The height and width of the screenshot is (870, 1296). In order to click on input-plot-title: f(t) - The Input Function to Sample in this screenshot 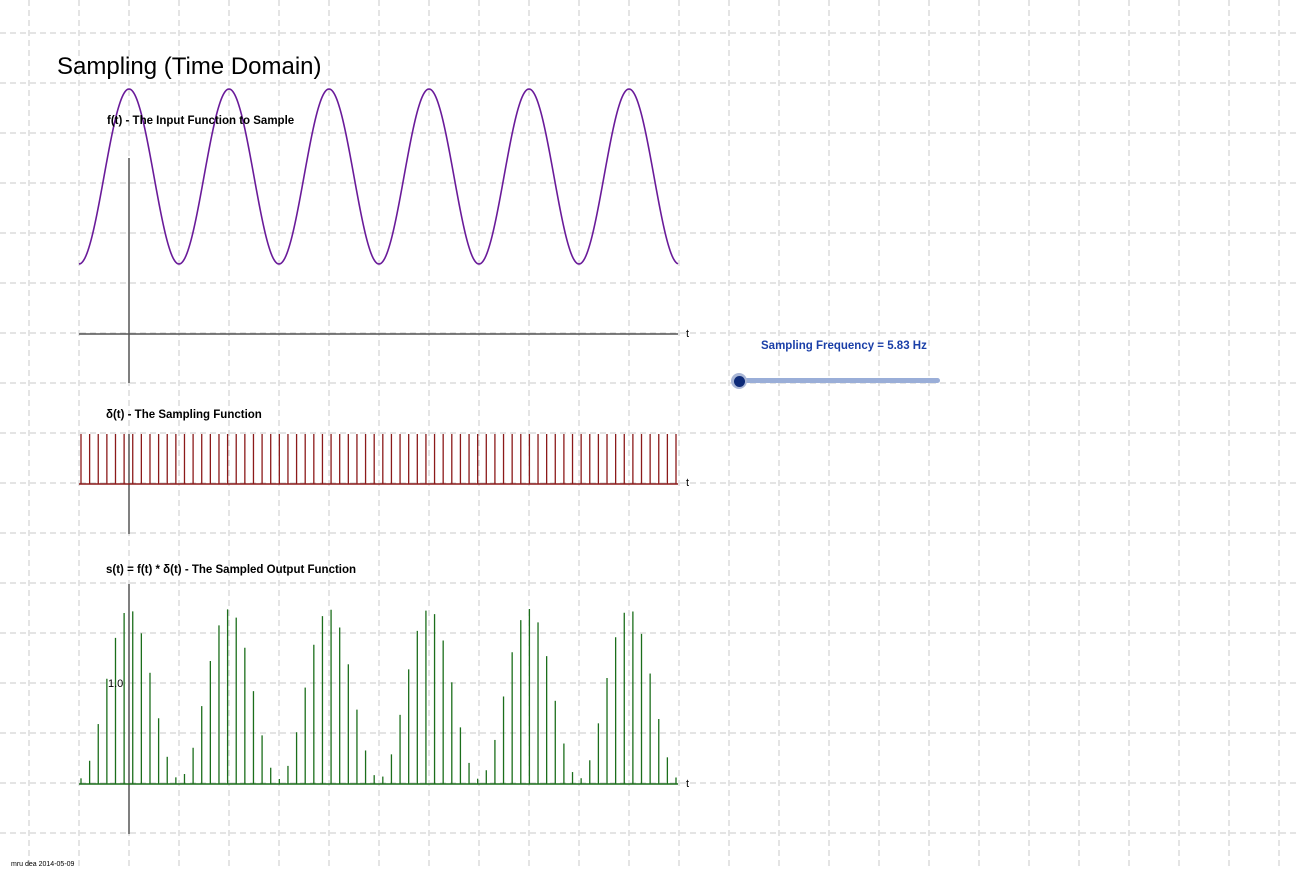, I will do `click(201, 121)`.